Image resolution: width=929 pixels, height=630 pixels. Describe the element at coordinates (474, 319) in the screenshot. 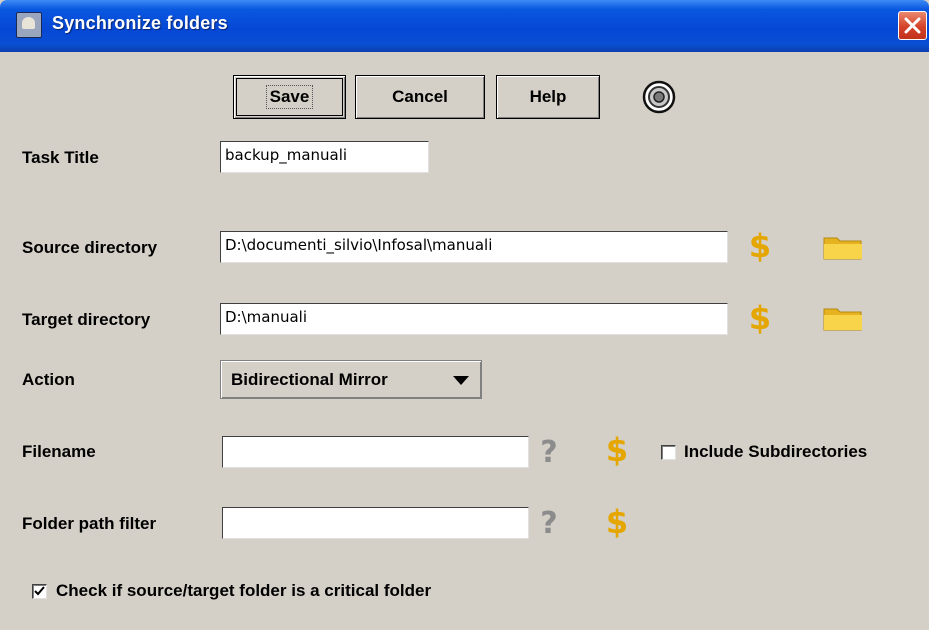

I see `target-directory-input: D:\manuali` at that location.